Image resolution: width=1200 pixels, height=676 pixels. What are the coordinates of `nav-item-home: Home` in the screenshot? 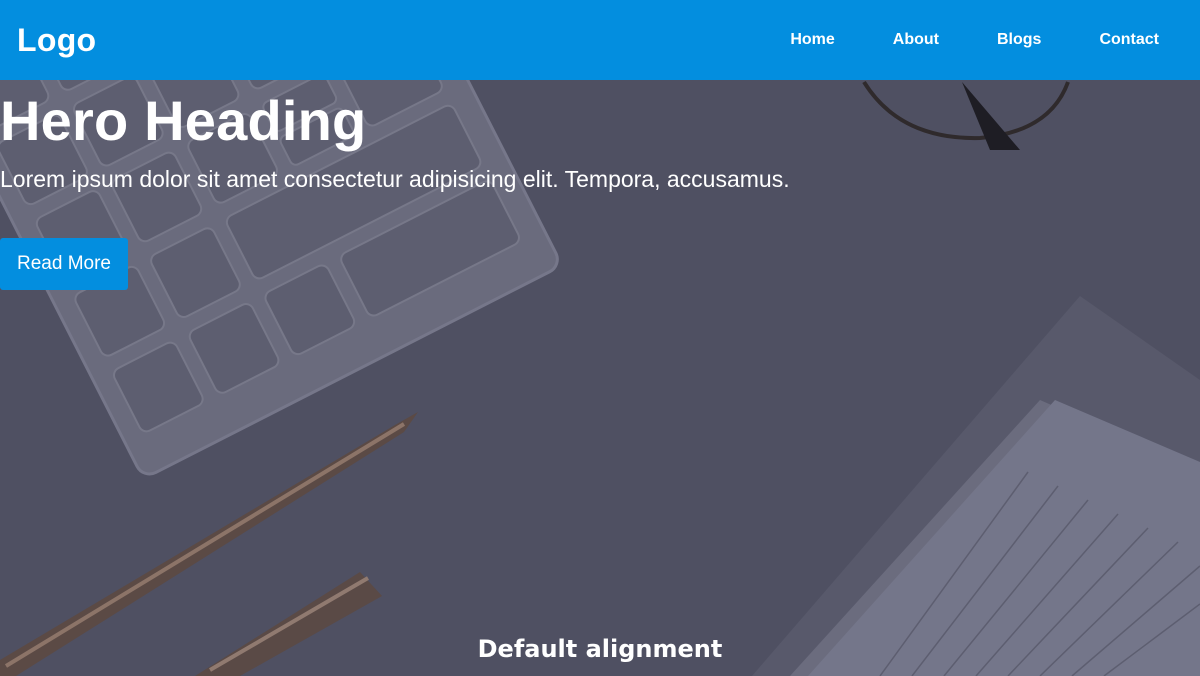 It's located at (812, 40).